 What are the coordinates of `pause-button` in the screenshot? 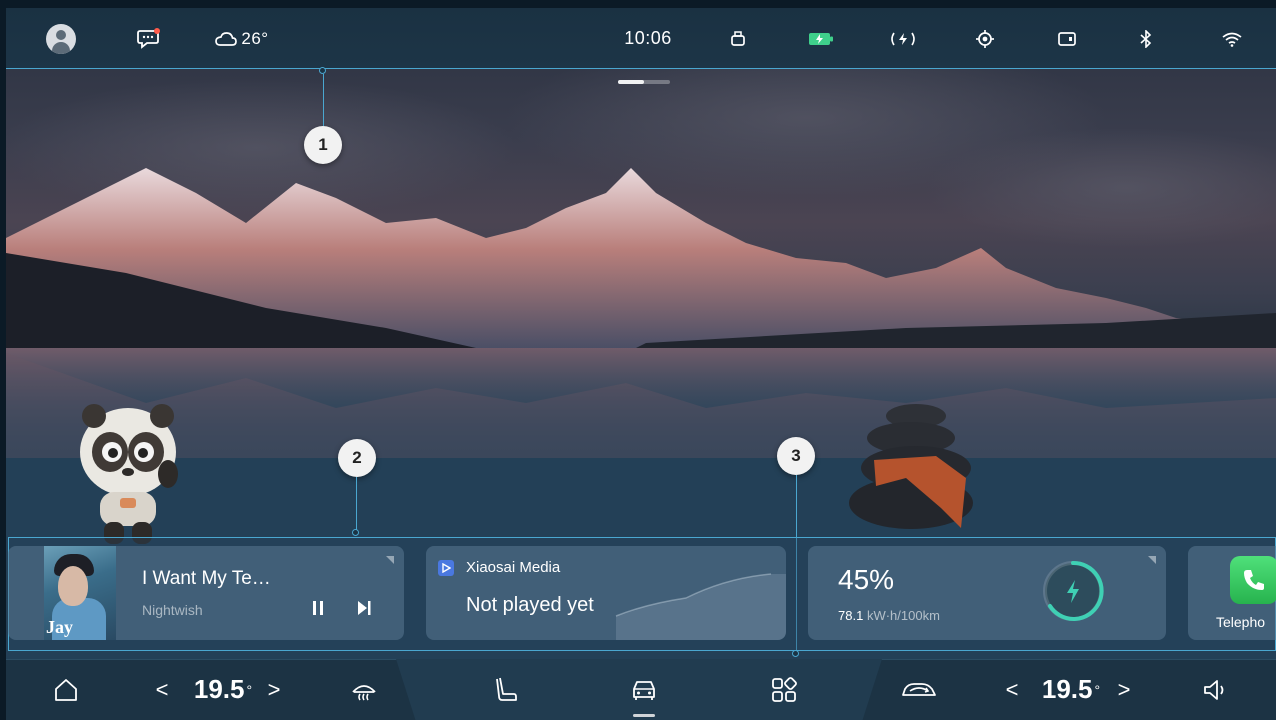 It's located at (318, 608).